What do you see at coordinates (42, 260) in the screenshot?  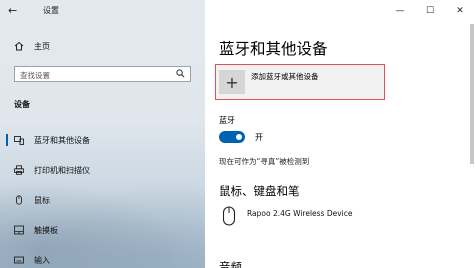 I see `sidebar-item-label: 输入` at bounding box center [42, 260].